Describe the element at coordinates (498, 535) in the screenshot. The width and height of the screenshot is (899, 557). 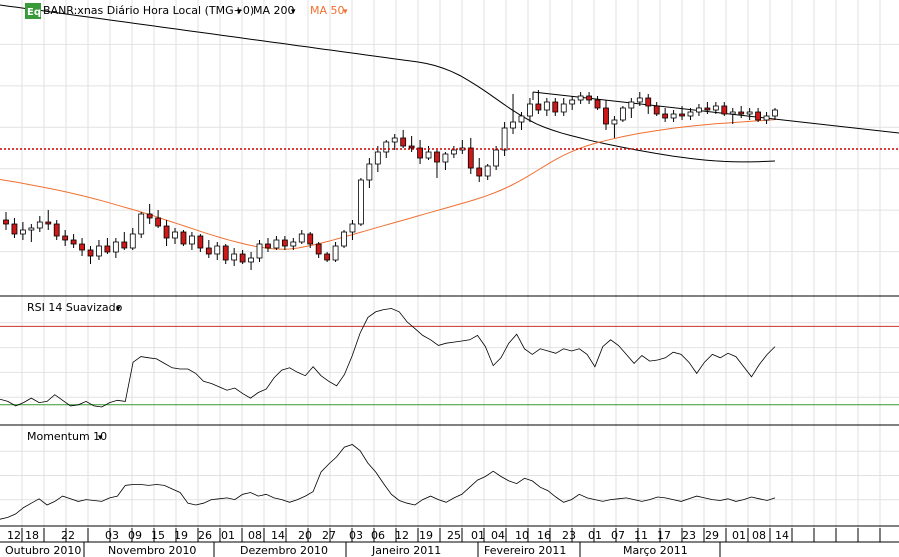
I see `date-tick-label: 04` at that location.